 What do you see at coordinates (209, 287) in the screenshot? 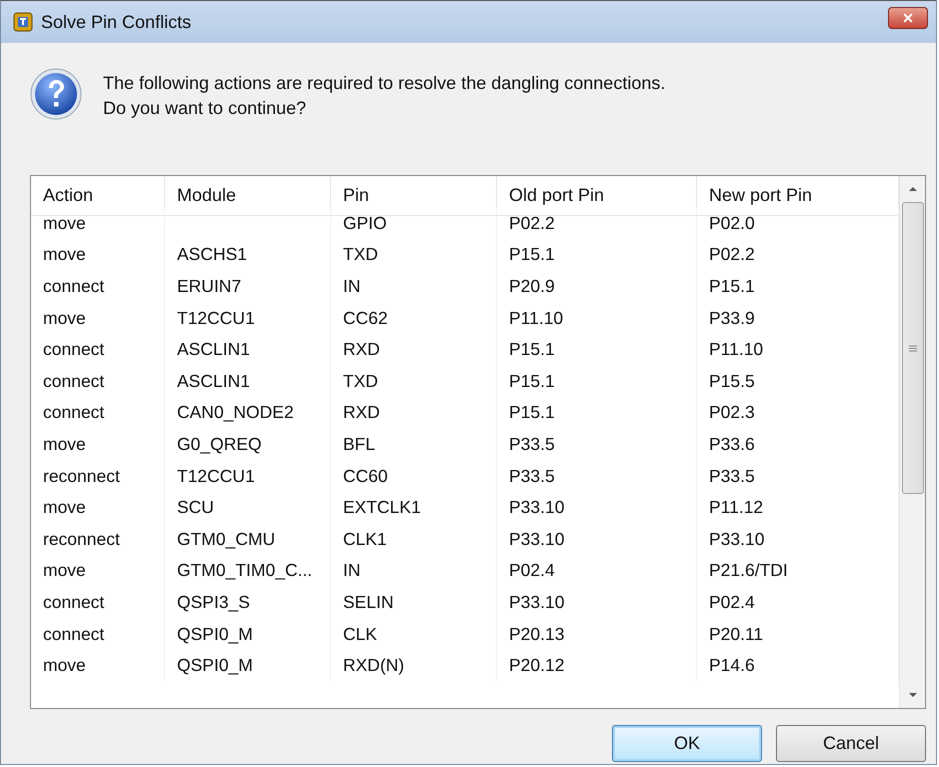
I see `table-cell: ERUIN7` at bounding box center [209, 287].